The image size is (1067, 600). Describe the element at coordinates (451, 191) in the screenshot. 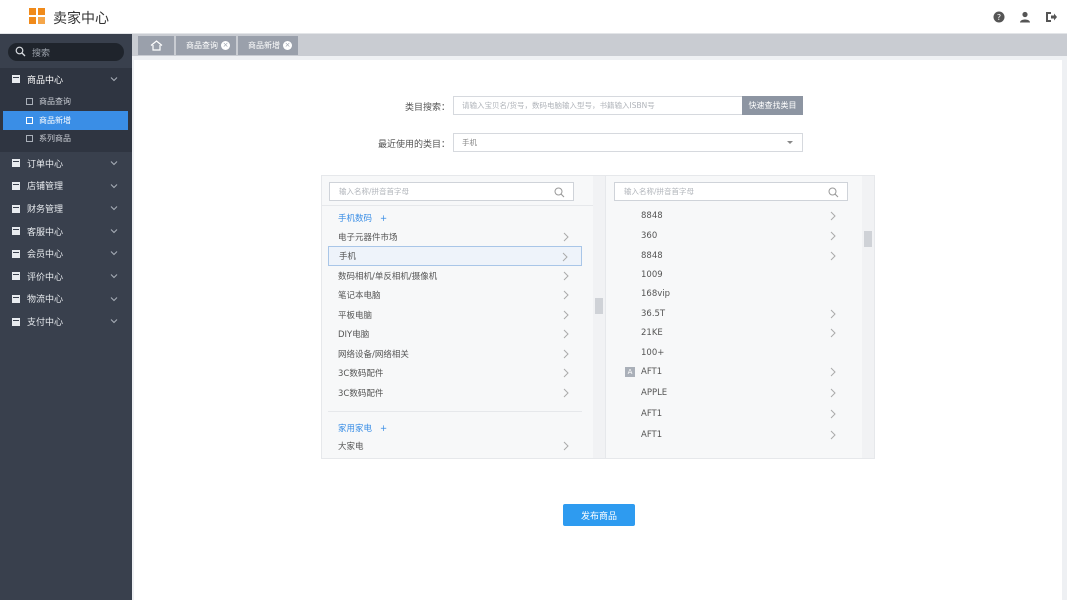

I see `primary-filter-input: 输入名称/拼音首字母` at that location.